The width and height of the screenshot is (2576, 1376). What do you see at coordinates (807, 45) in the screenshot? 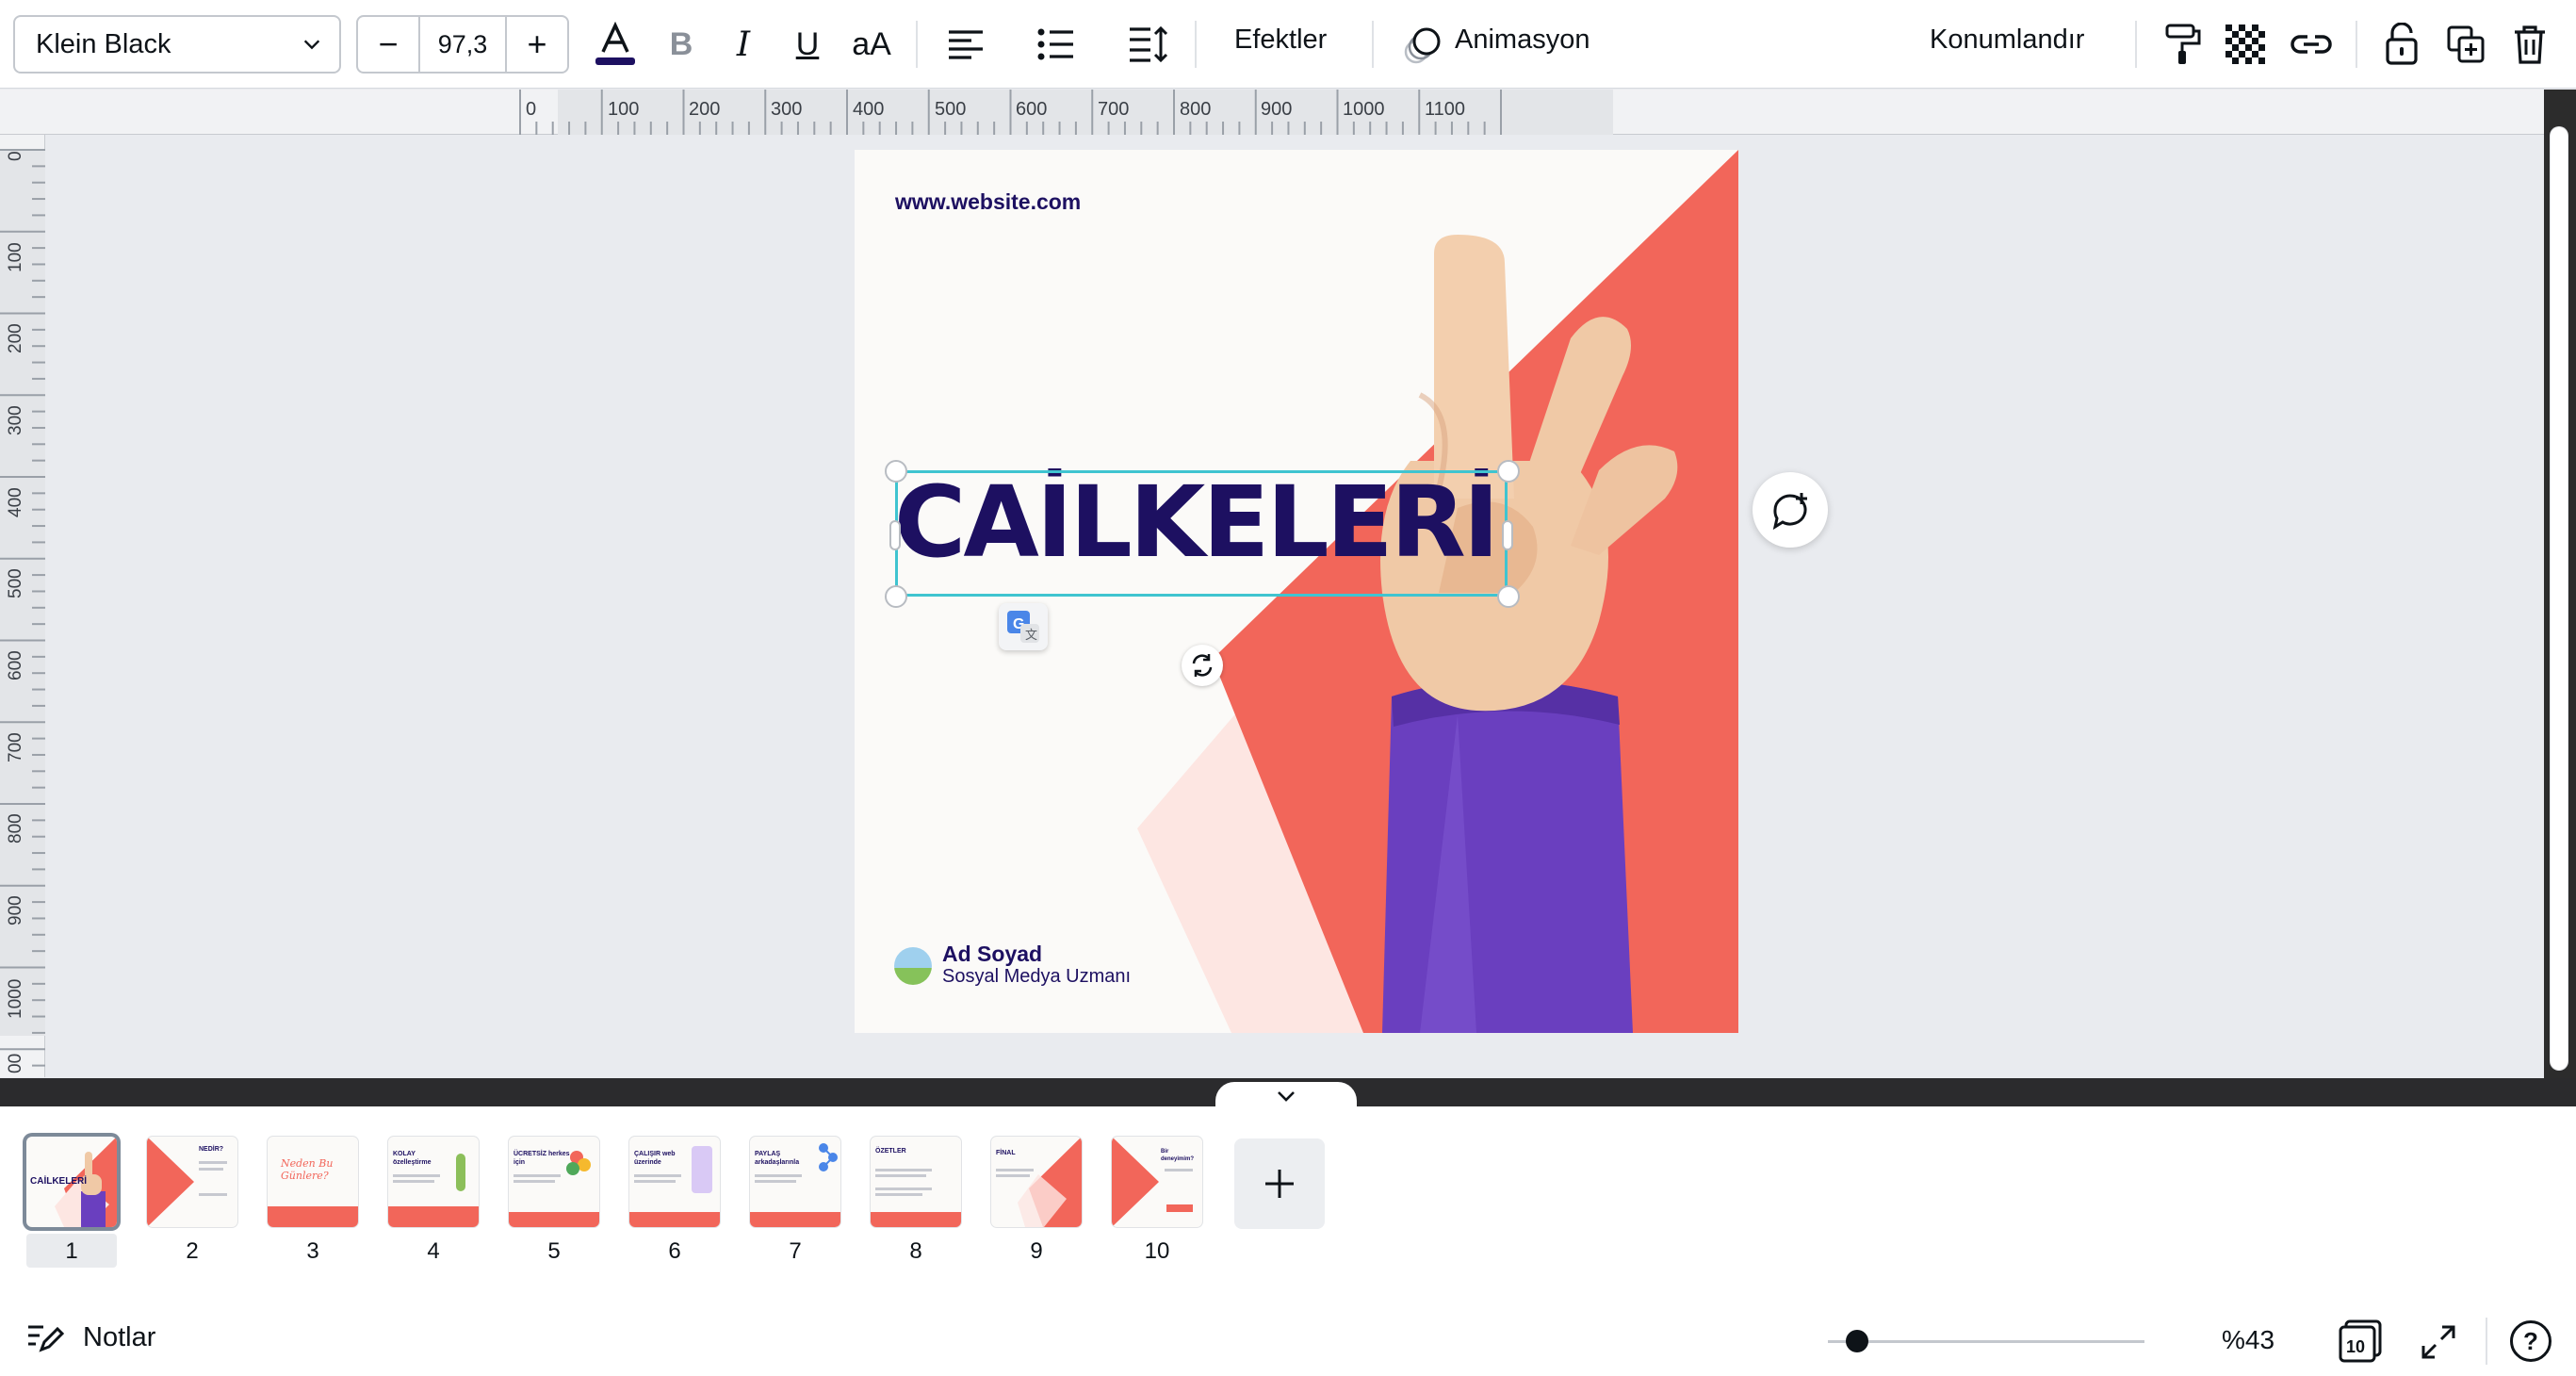
I see `underline-button: U` at bounding box center [807, 45].